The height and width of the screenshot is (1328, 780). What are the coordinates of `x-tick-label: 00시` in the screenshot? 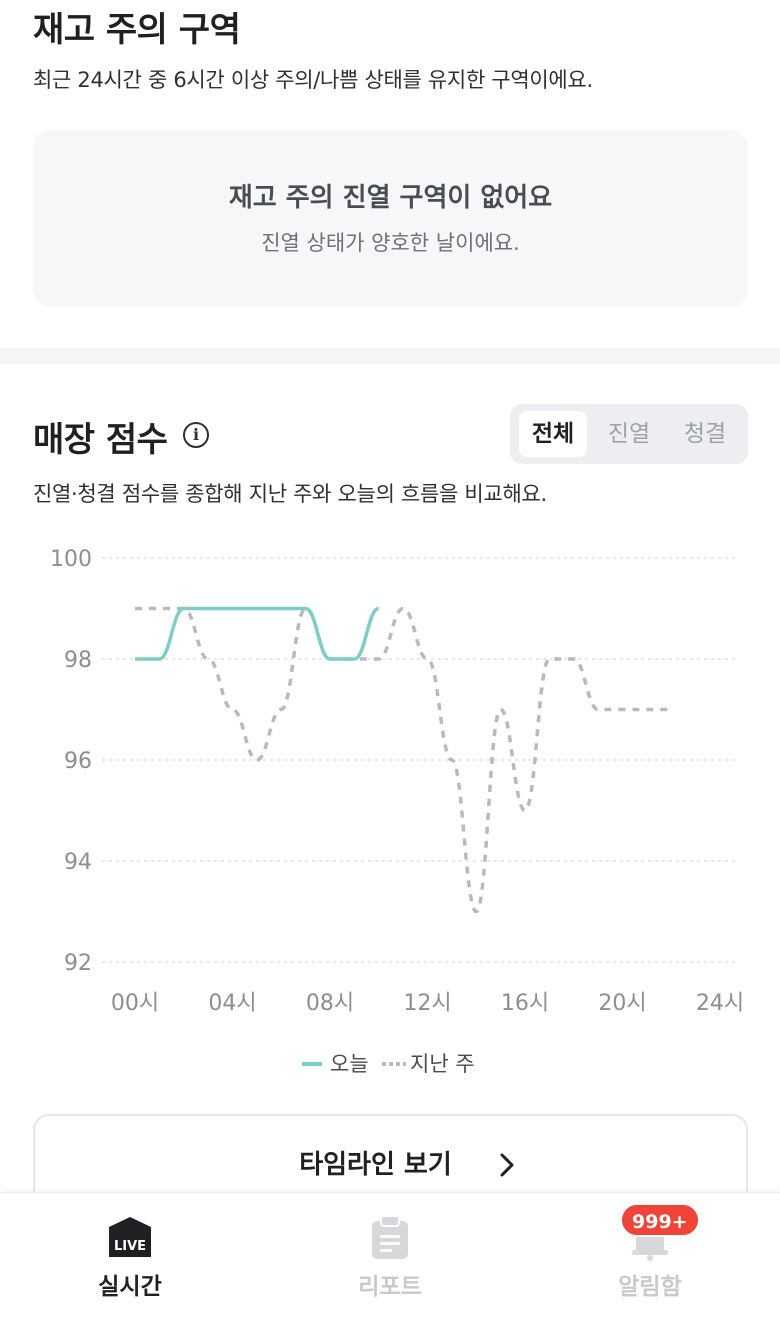 It's located at (135, 1003).